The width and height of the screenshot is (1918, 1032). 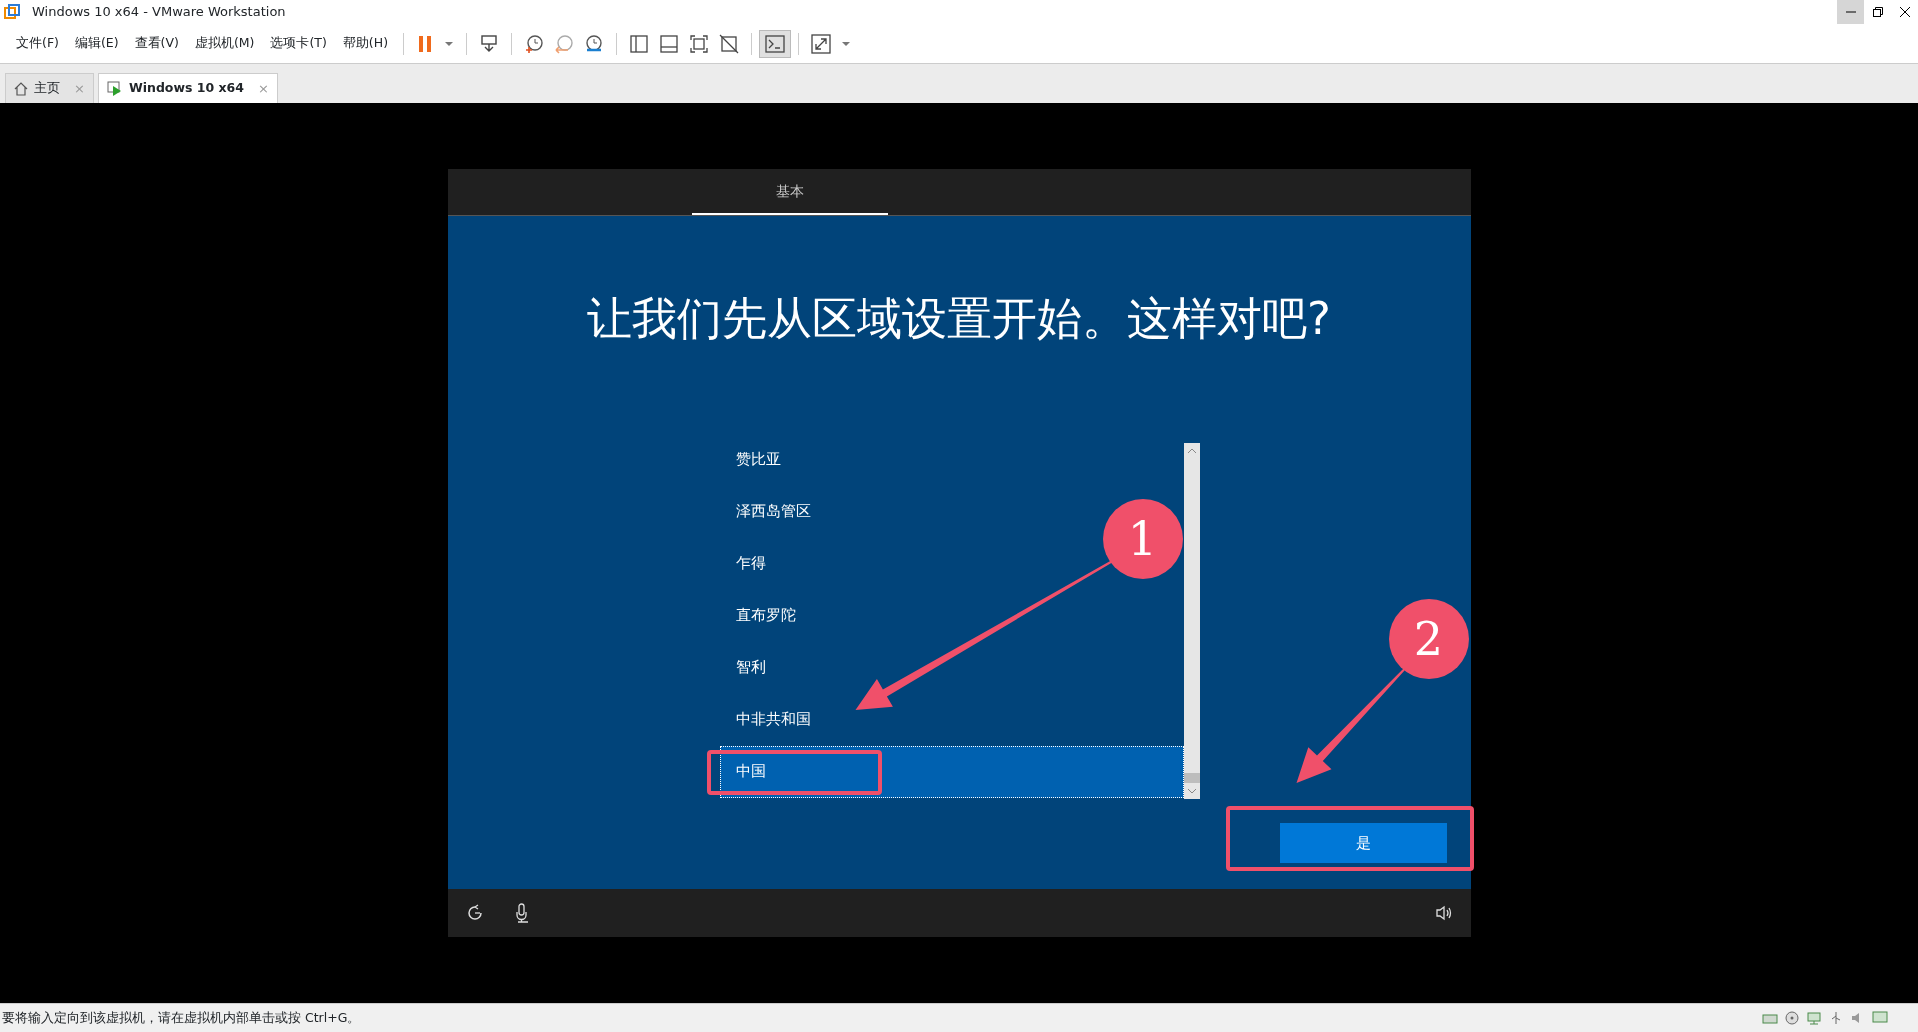 What do you see at coordinates (1850, 12) in the screenshot?
I see `minimize-button` at bounding box center [1850, 12].